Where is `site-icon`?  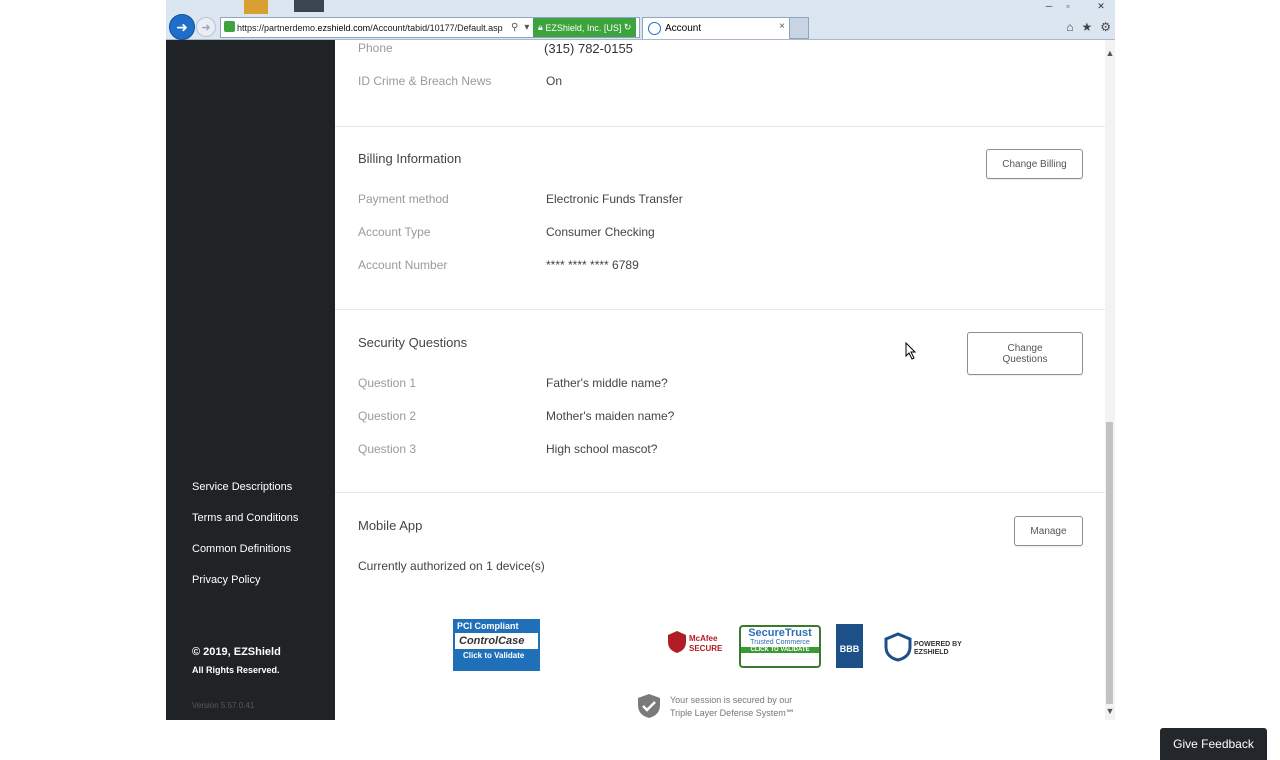 site-icon is located at coordinates (229, 26).